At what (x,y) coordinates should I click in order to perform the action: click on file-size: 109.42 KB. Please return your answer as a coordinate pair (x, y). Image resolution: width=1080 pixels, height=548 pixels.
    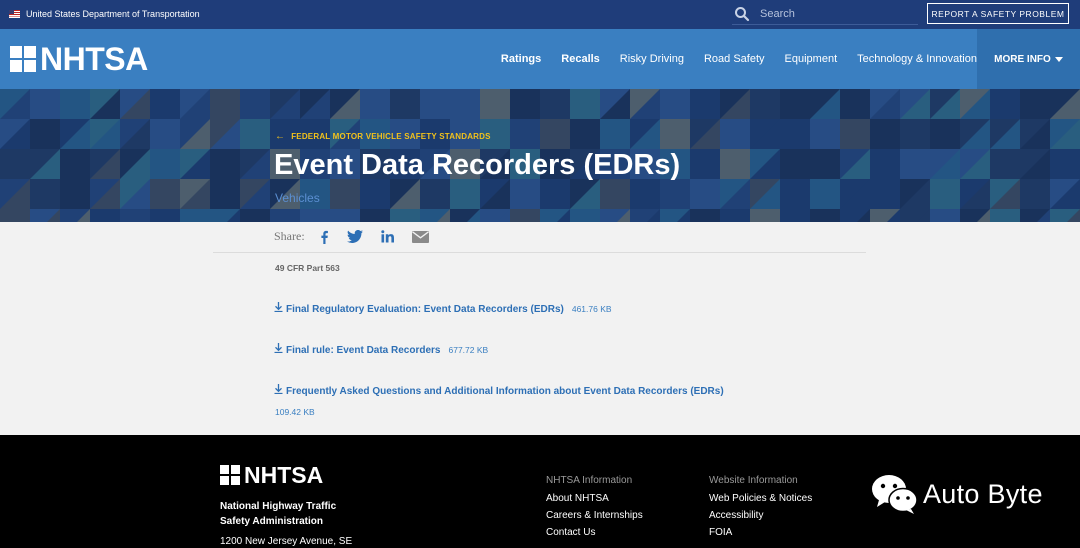
    Looking at the image, I should click on (295, 412).